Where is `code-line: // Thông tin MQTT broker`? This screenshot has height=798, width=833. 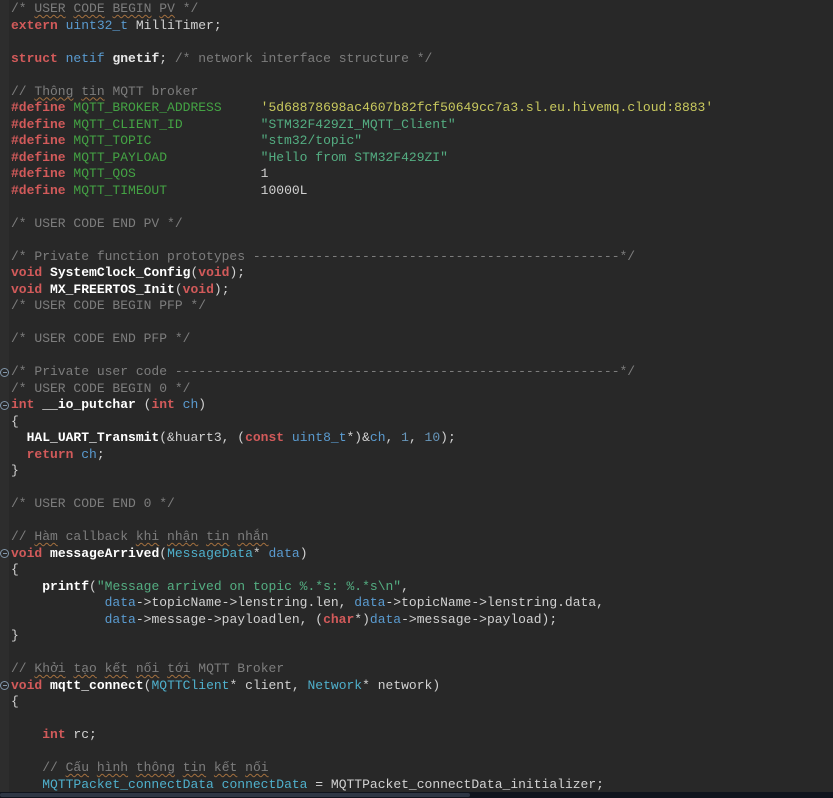
code-line: // Thông tin MQTT broker is located at coordinates (416, 92).